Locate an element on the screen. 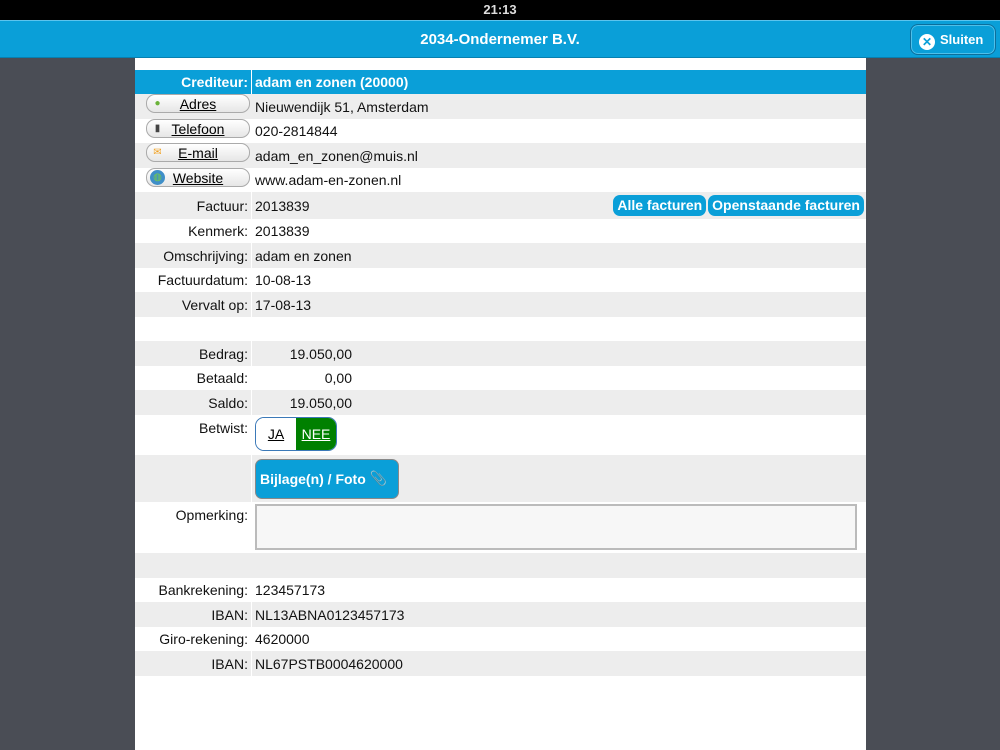  phone-button-label: Telefoon is located at coordinates (198, 128).